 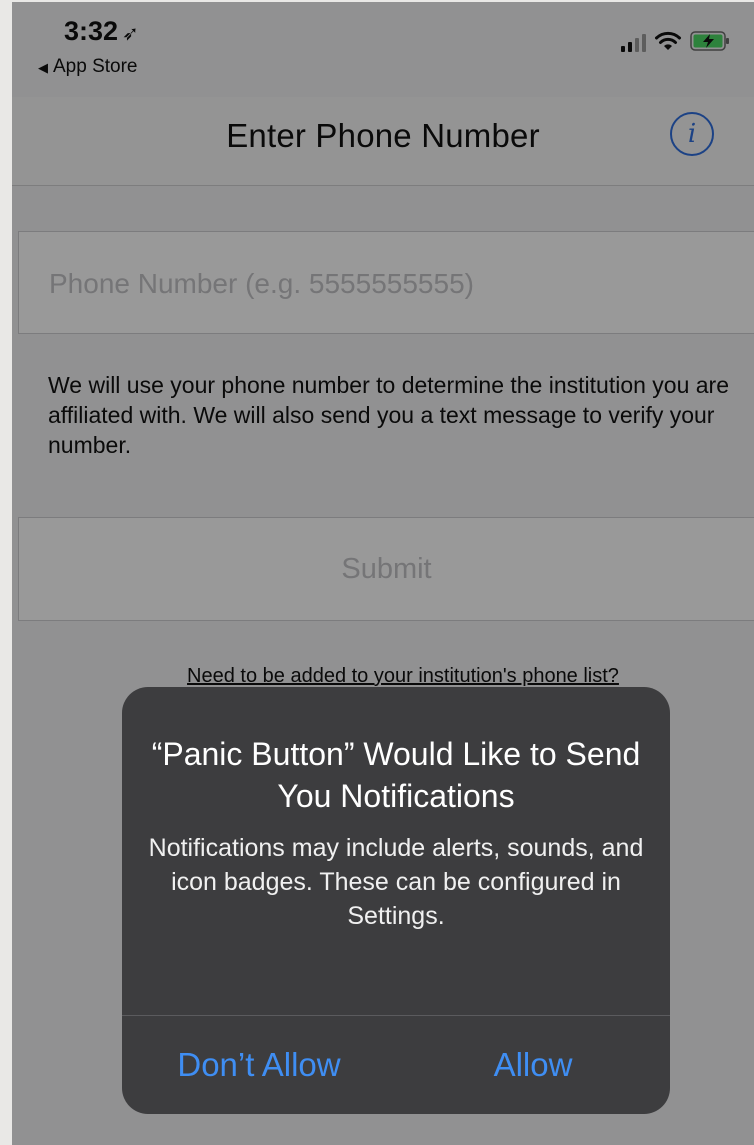 I want to click on dont-allow-button: Don’t Allow, so click(x=259, y=1065).